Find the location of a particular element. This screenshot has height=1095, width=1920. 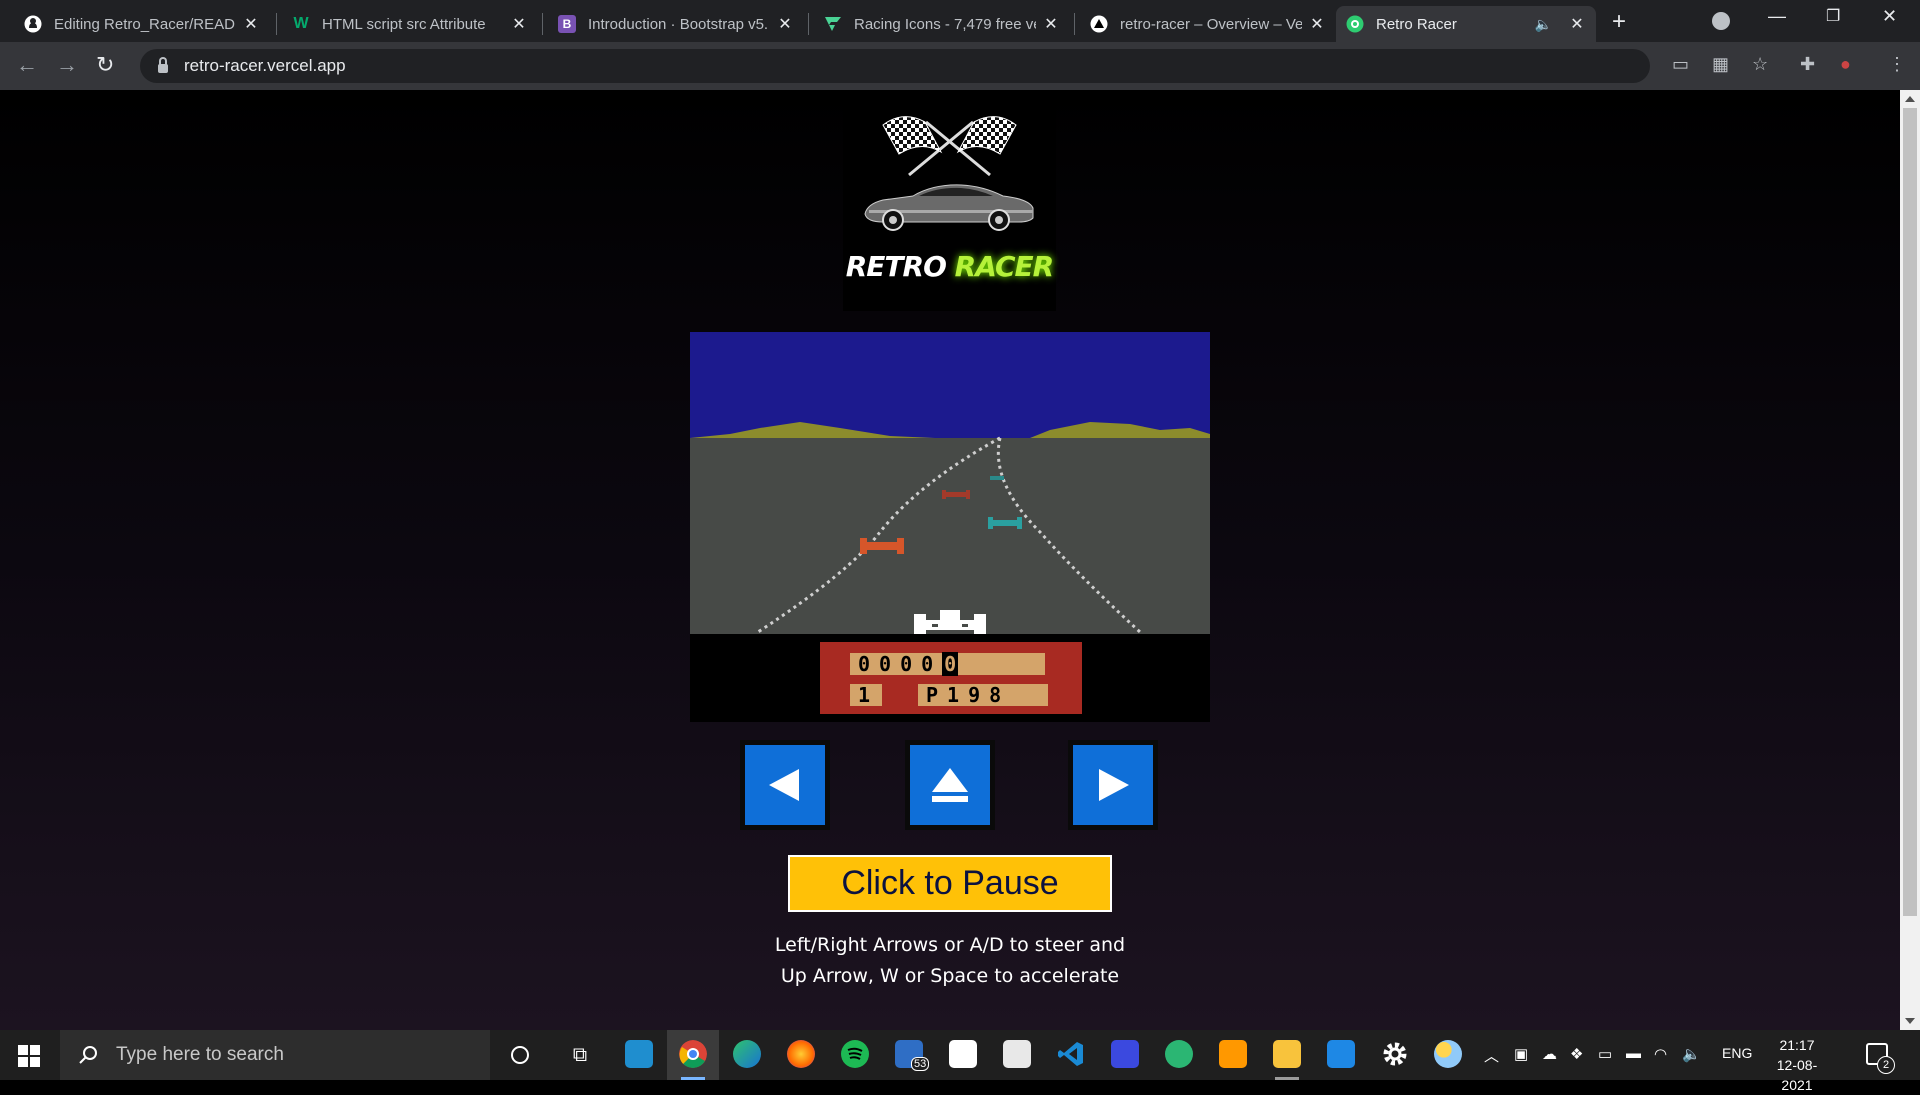

taskbar-app-atom is located at coordinates (1179, 1055).